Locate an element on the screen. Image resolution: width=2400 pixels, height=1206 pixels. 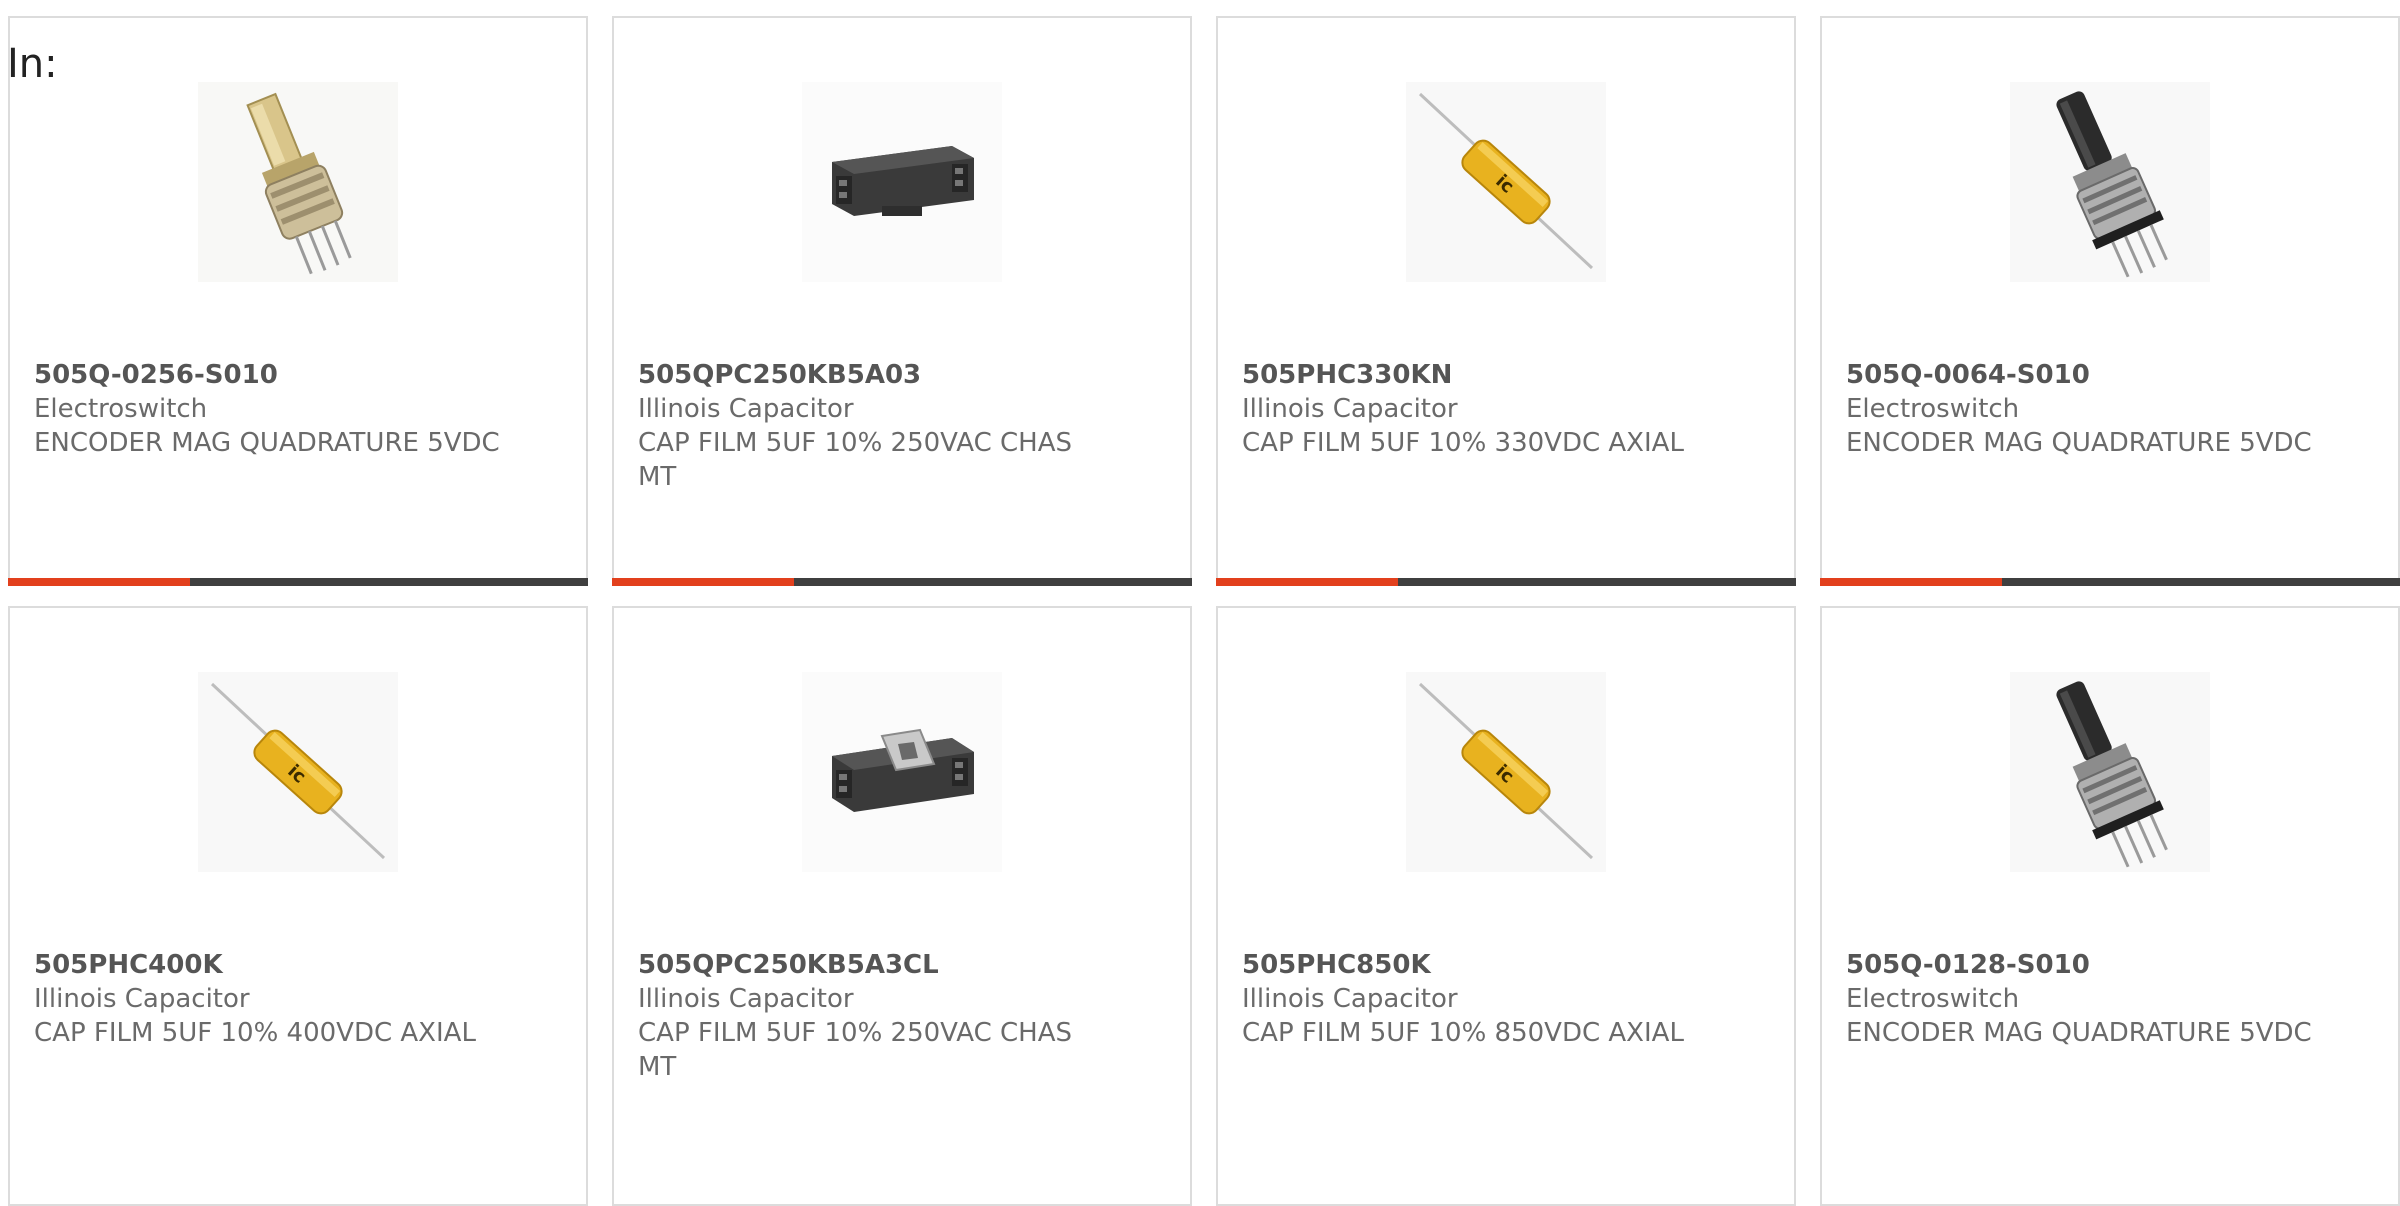
product-description: CAP FILM 5UF 10% 400VDC AXIAL is located at coordinates (255, 1033).